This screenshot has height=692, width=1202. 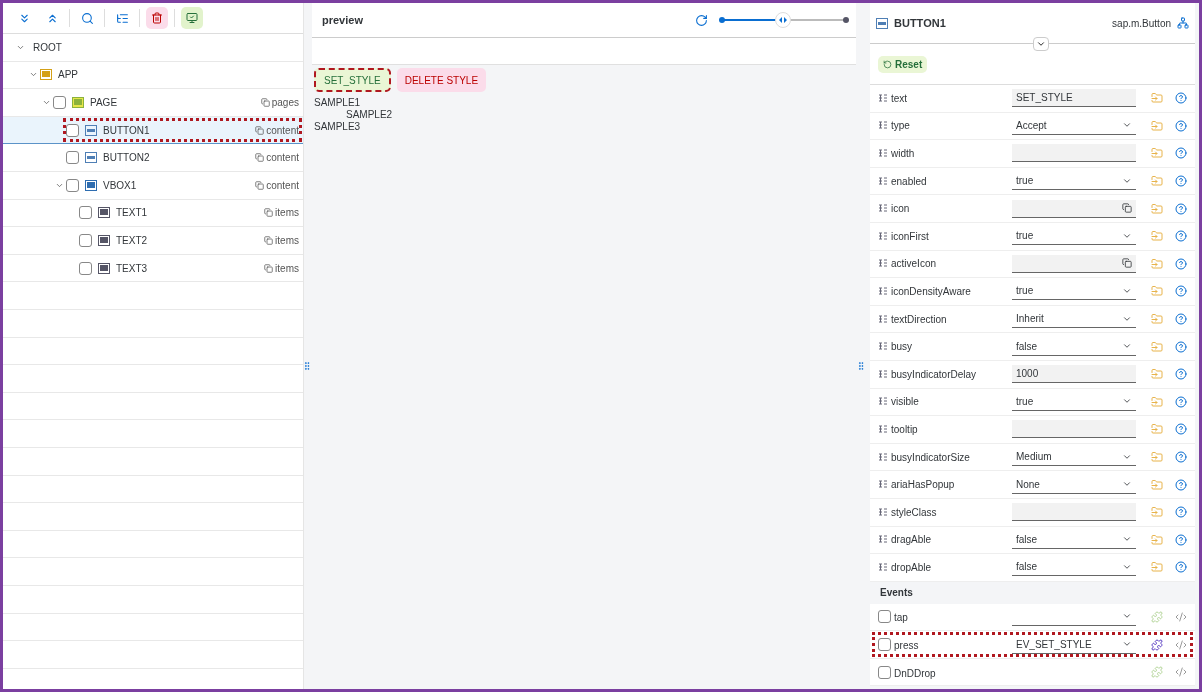 What do you see at coordinates (1074, 98) in the screenshot?
I see `input-field: SET_STYLE` at bounding box center [1074, 98].